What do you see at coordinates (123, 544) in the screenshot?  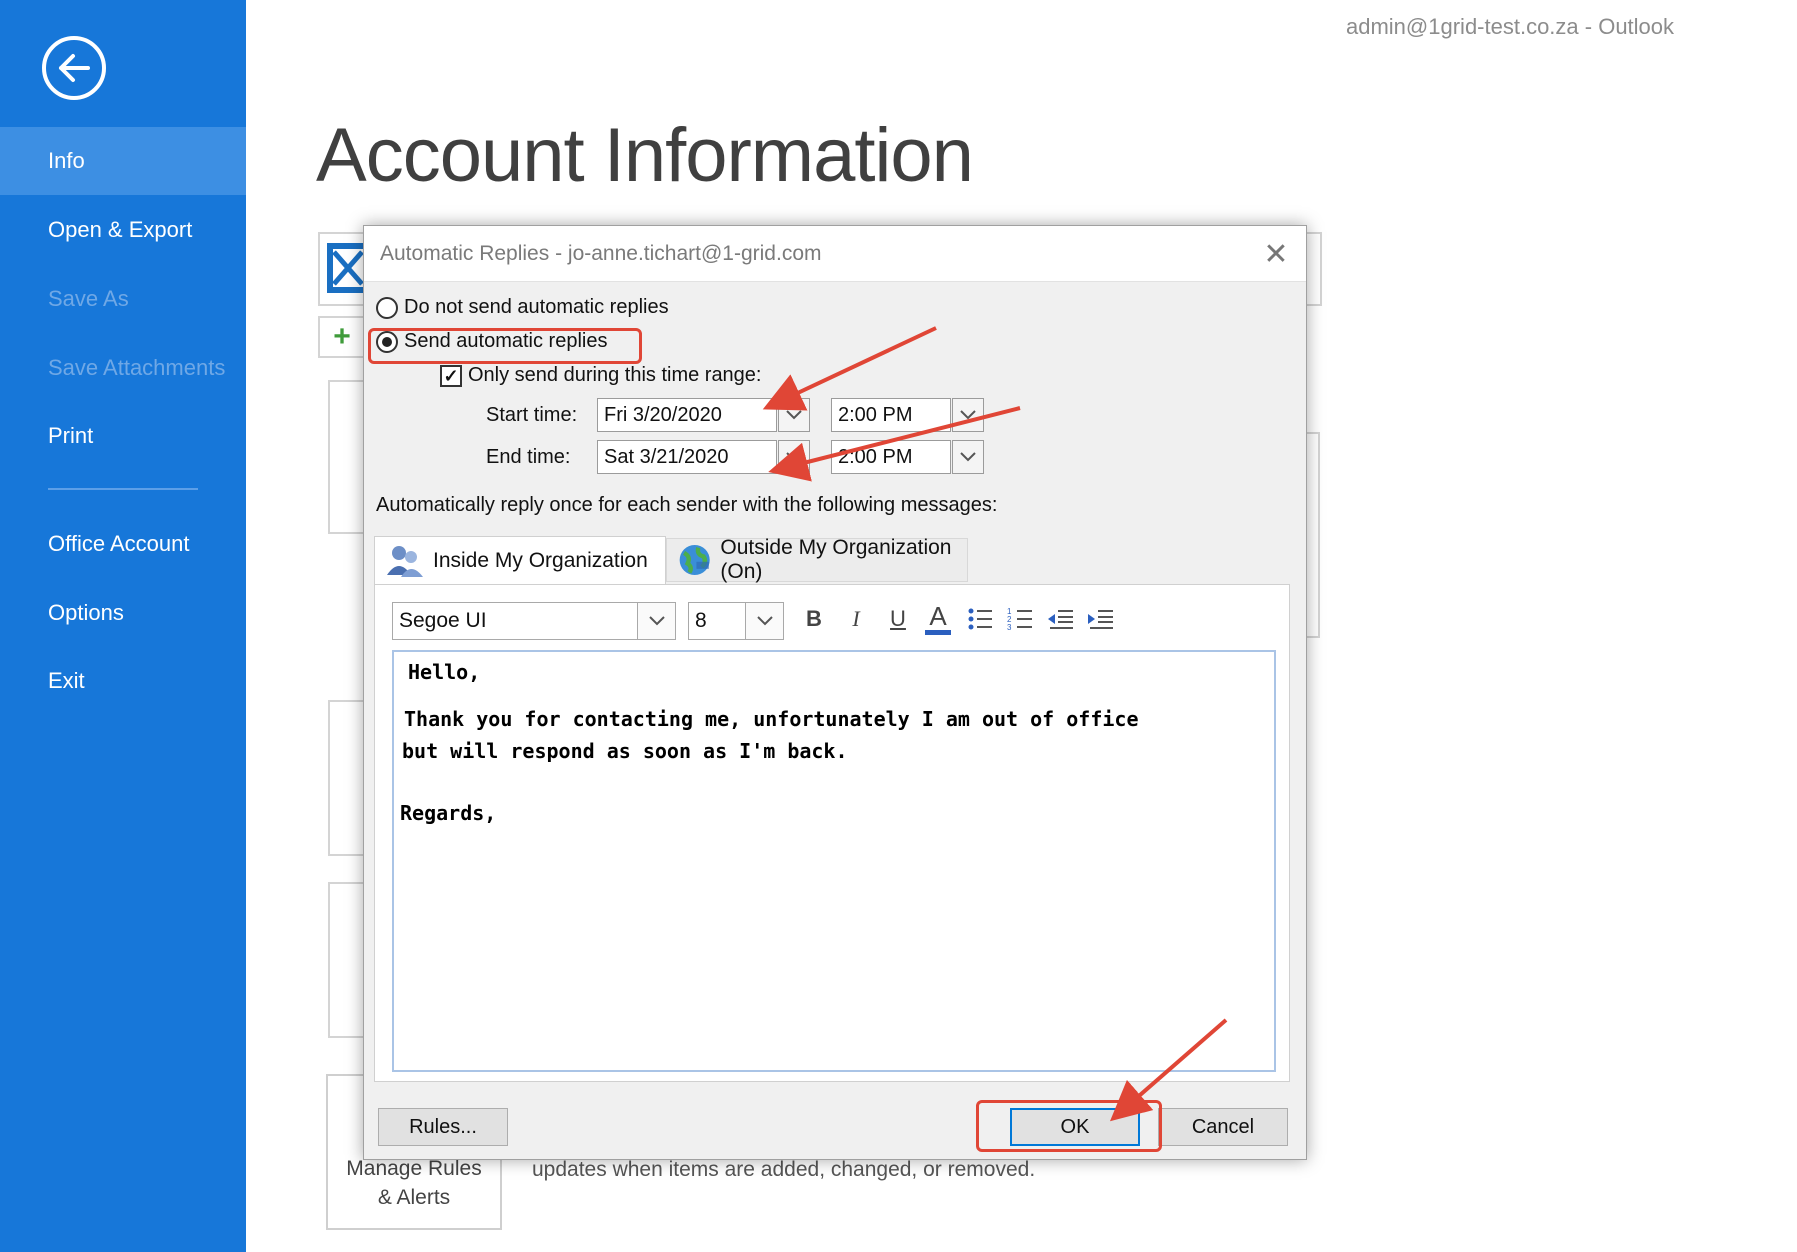 I see `nav-office-account: Office Account` at bounding box center [123, 544].